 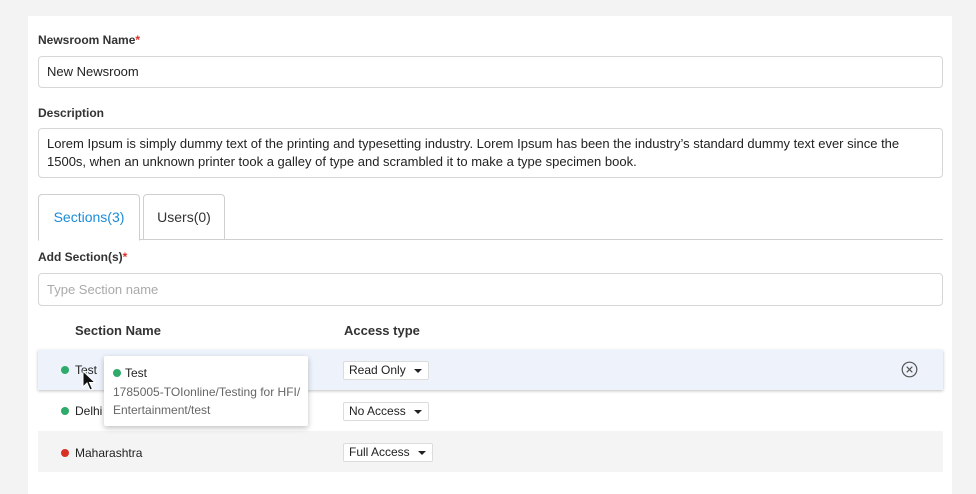 I want to click on access-type-select: Full Access, so click(x=388, y=452).